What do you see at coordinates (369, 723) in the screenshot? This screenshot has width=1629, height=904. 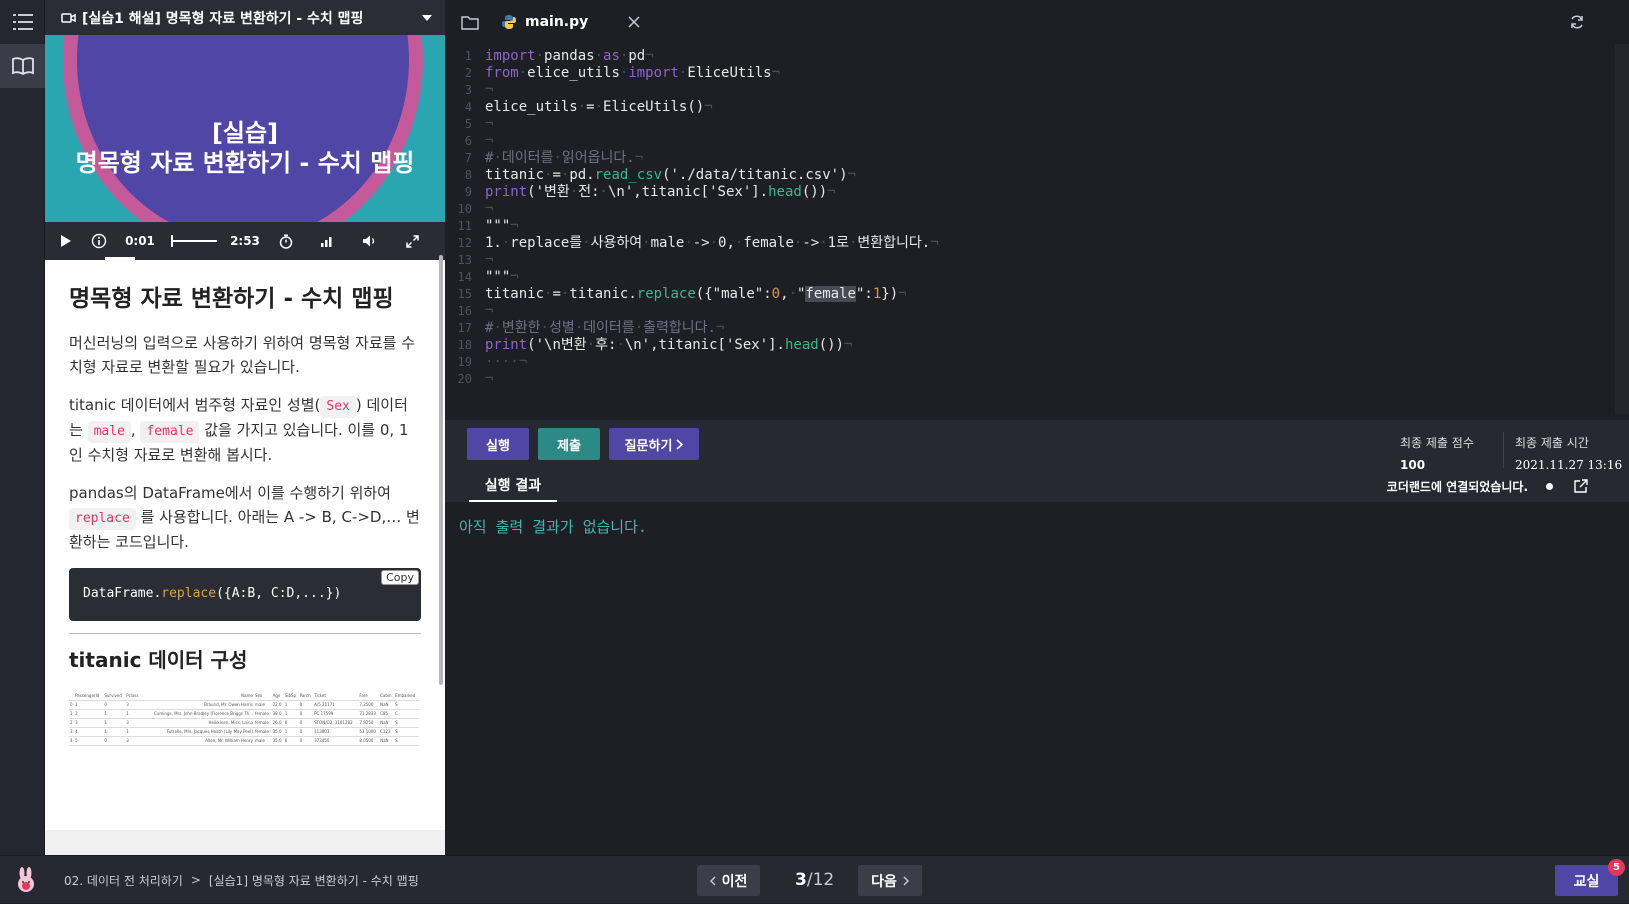 I see `table-cell: 7.9250` at bounding box center [369, 723].